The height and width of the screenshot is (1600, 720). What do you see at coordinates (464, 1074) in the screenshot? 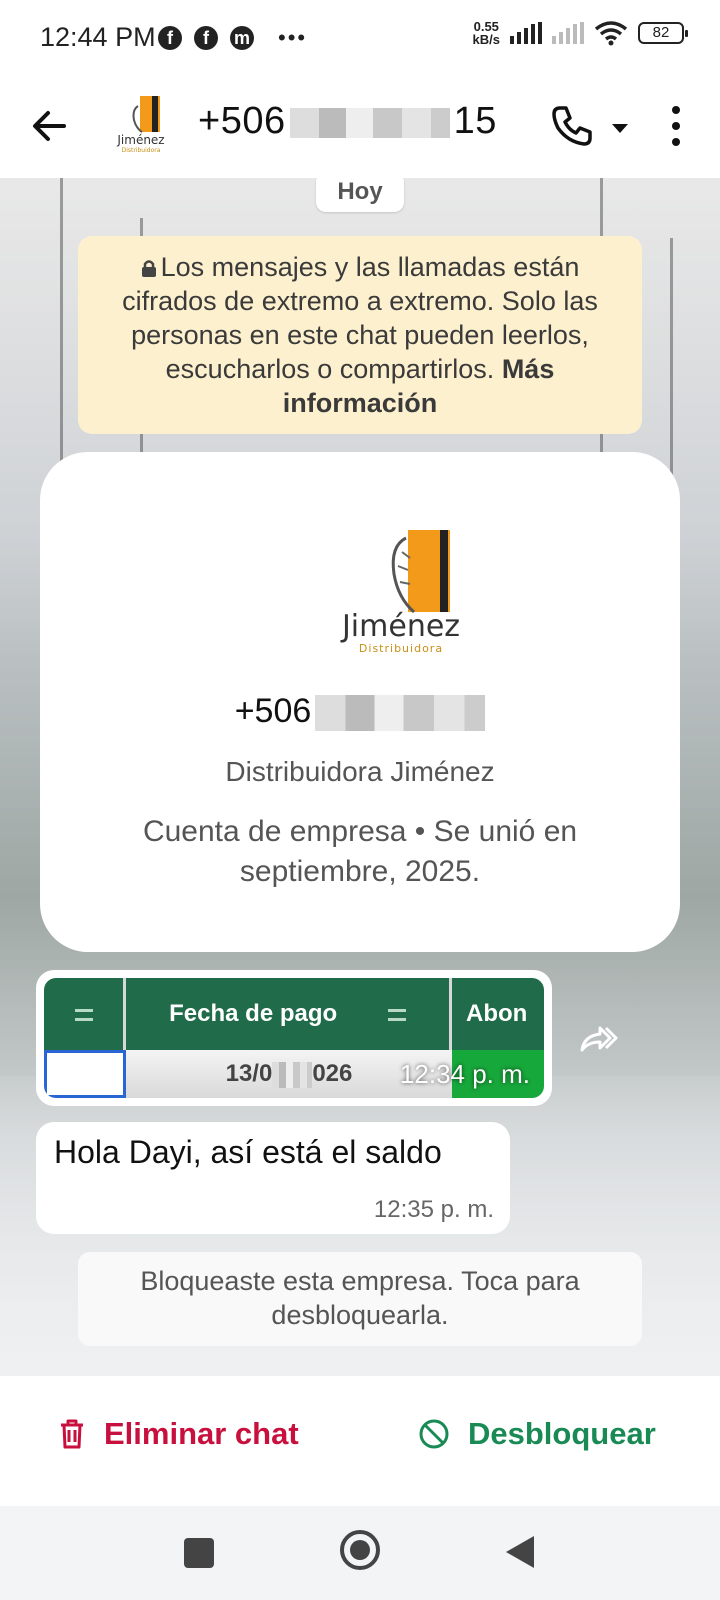
I see `message-time: 12:34 p. m.` at bounding box center [464, 1074].